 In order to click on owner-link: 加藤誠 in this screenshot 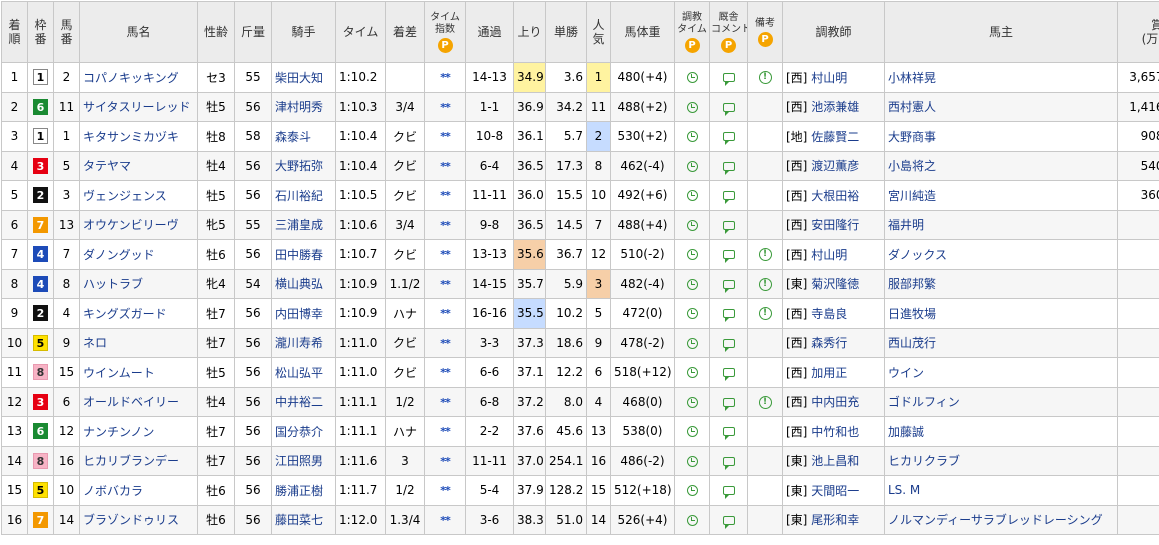, I will do `click(1001, 431)`.